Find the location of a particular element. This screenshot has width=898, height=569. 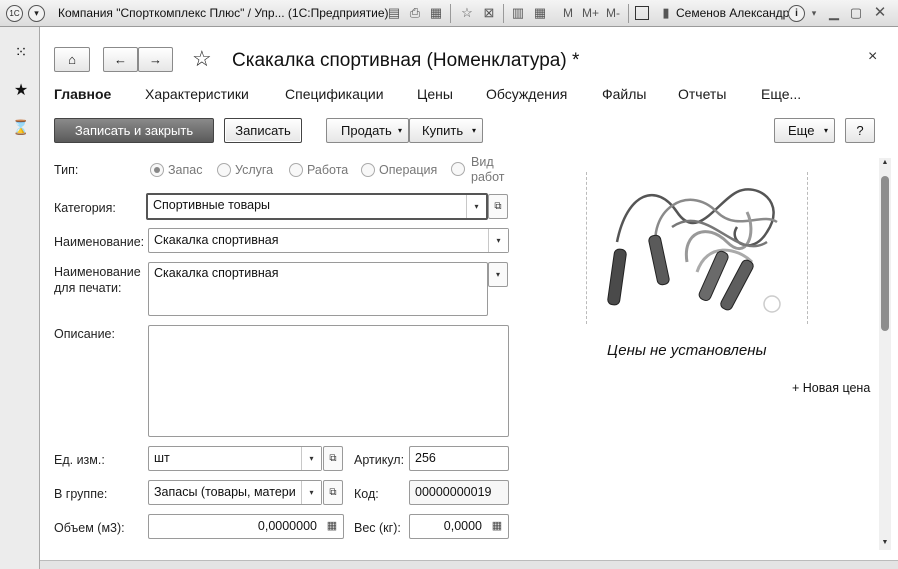

buy-button: Купить ▾ is located at coordinates (446, 130).